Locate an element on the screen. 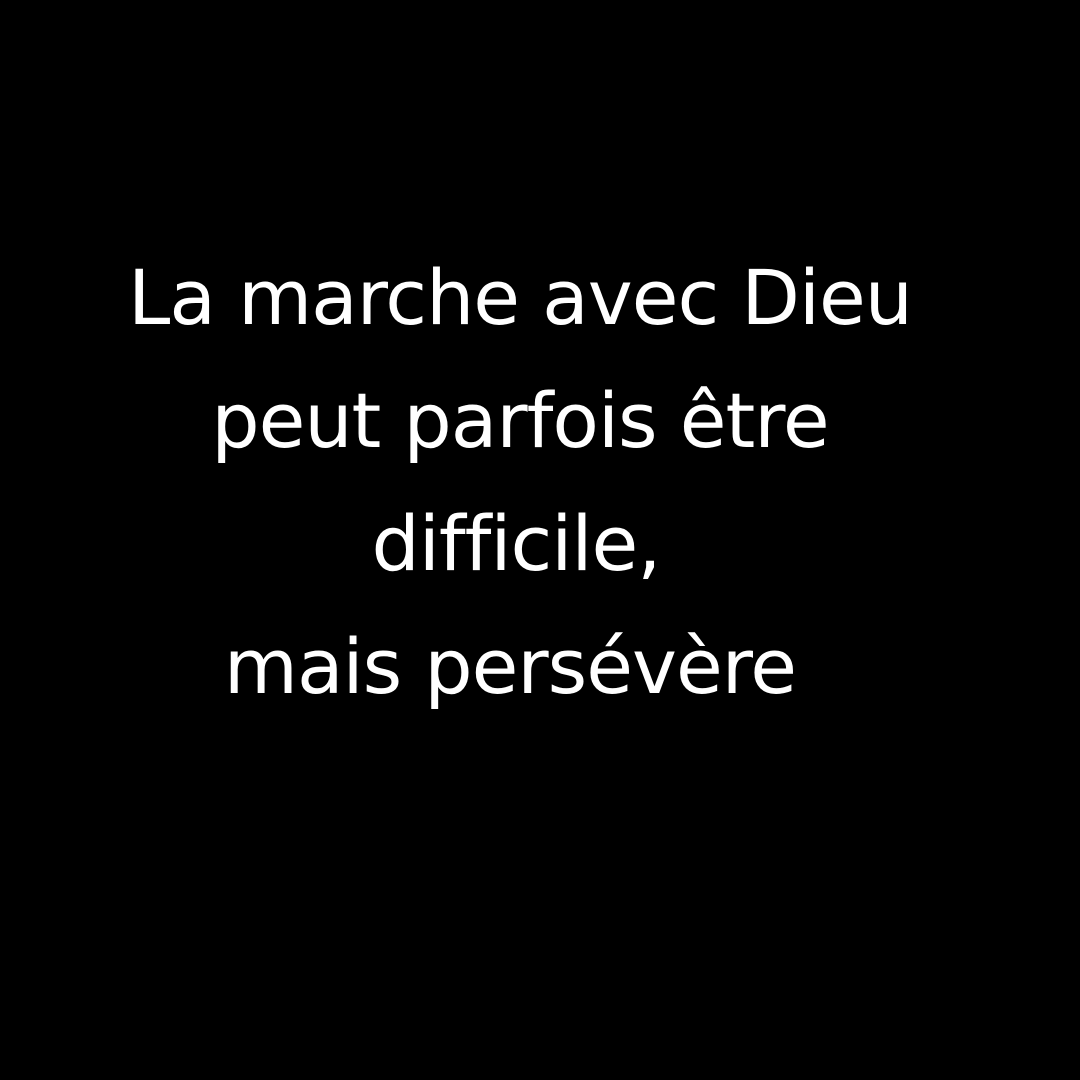  quote-line-3: difficile, is located at coordinates (516, 543).